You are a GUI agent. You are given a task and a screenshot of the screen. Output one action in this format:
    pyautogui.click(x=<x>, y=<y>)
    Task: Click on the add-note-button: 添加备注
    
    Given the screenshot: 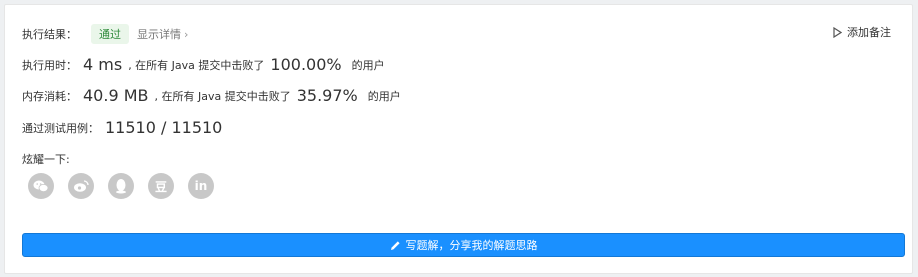 What is the action you would take?
    pyautogui.click(x=862, y=32)
    